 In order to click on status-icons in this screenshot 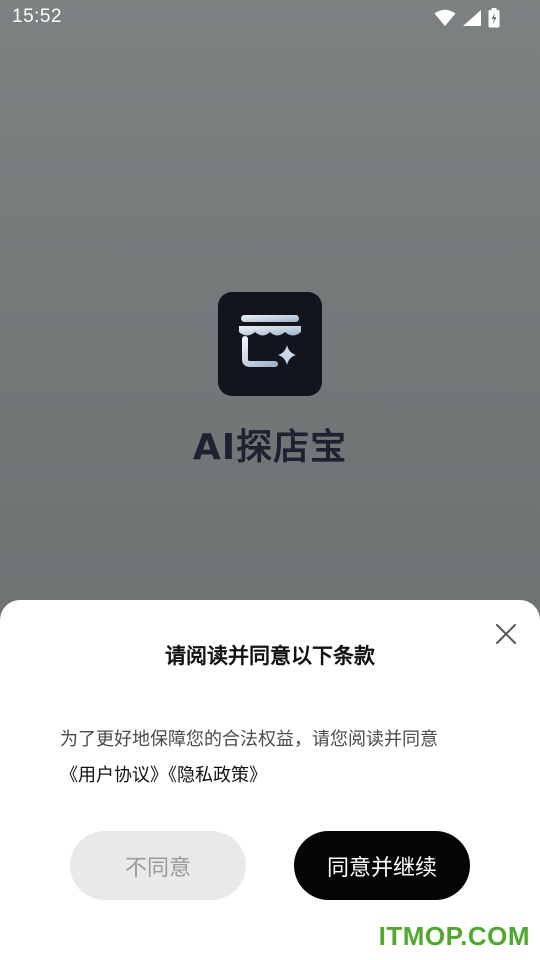, I will do `click(467, 18)`.